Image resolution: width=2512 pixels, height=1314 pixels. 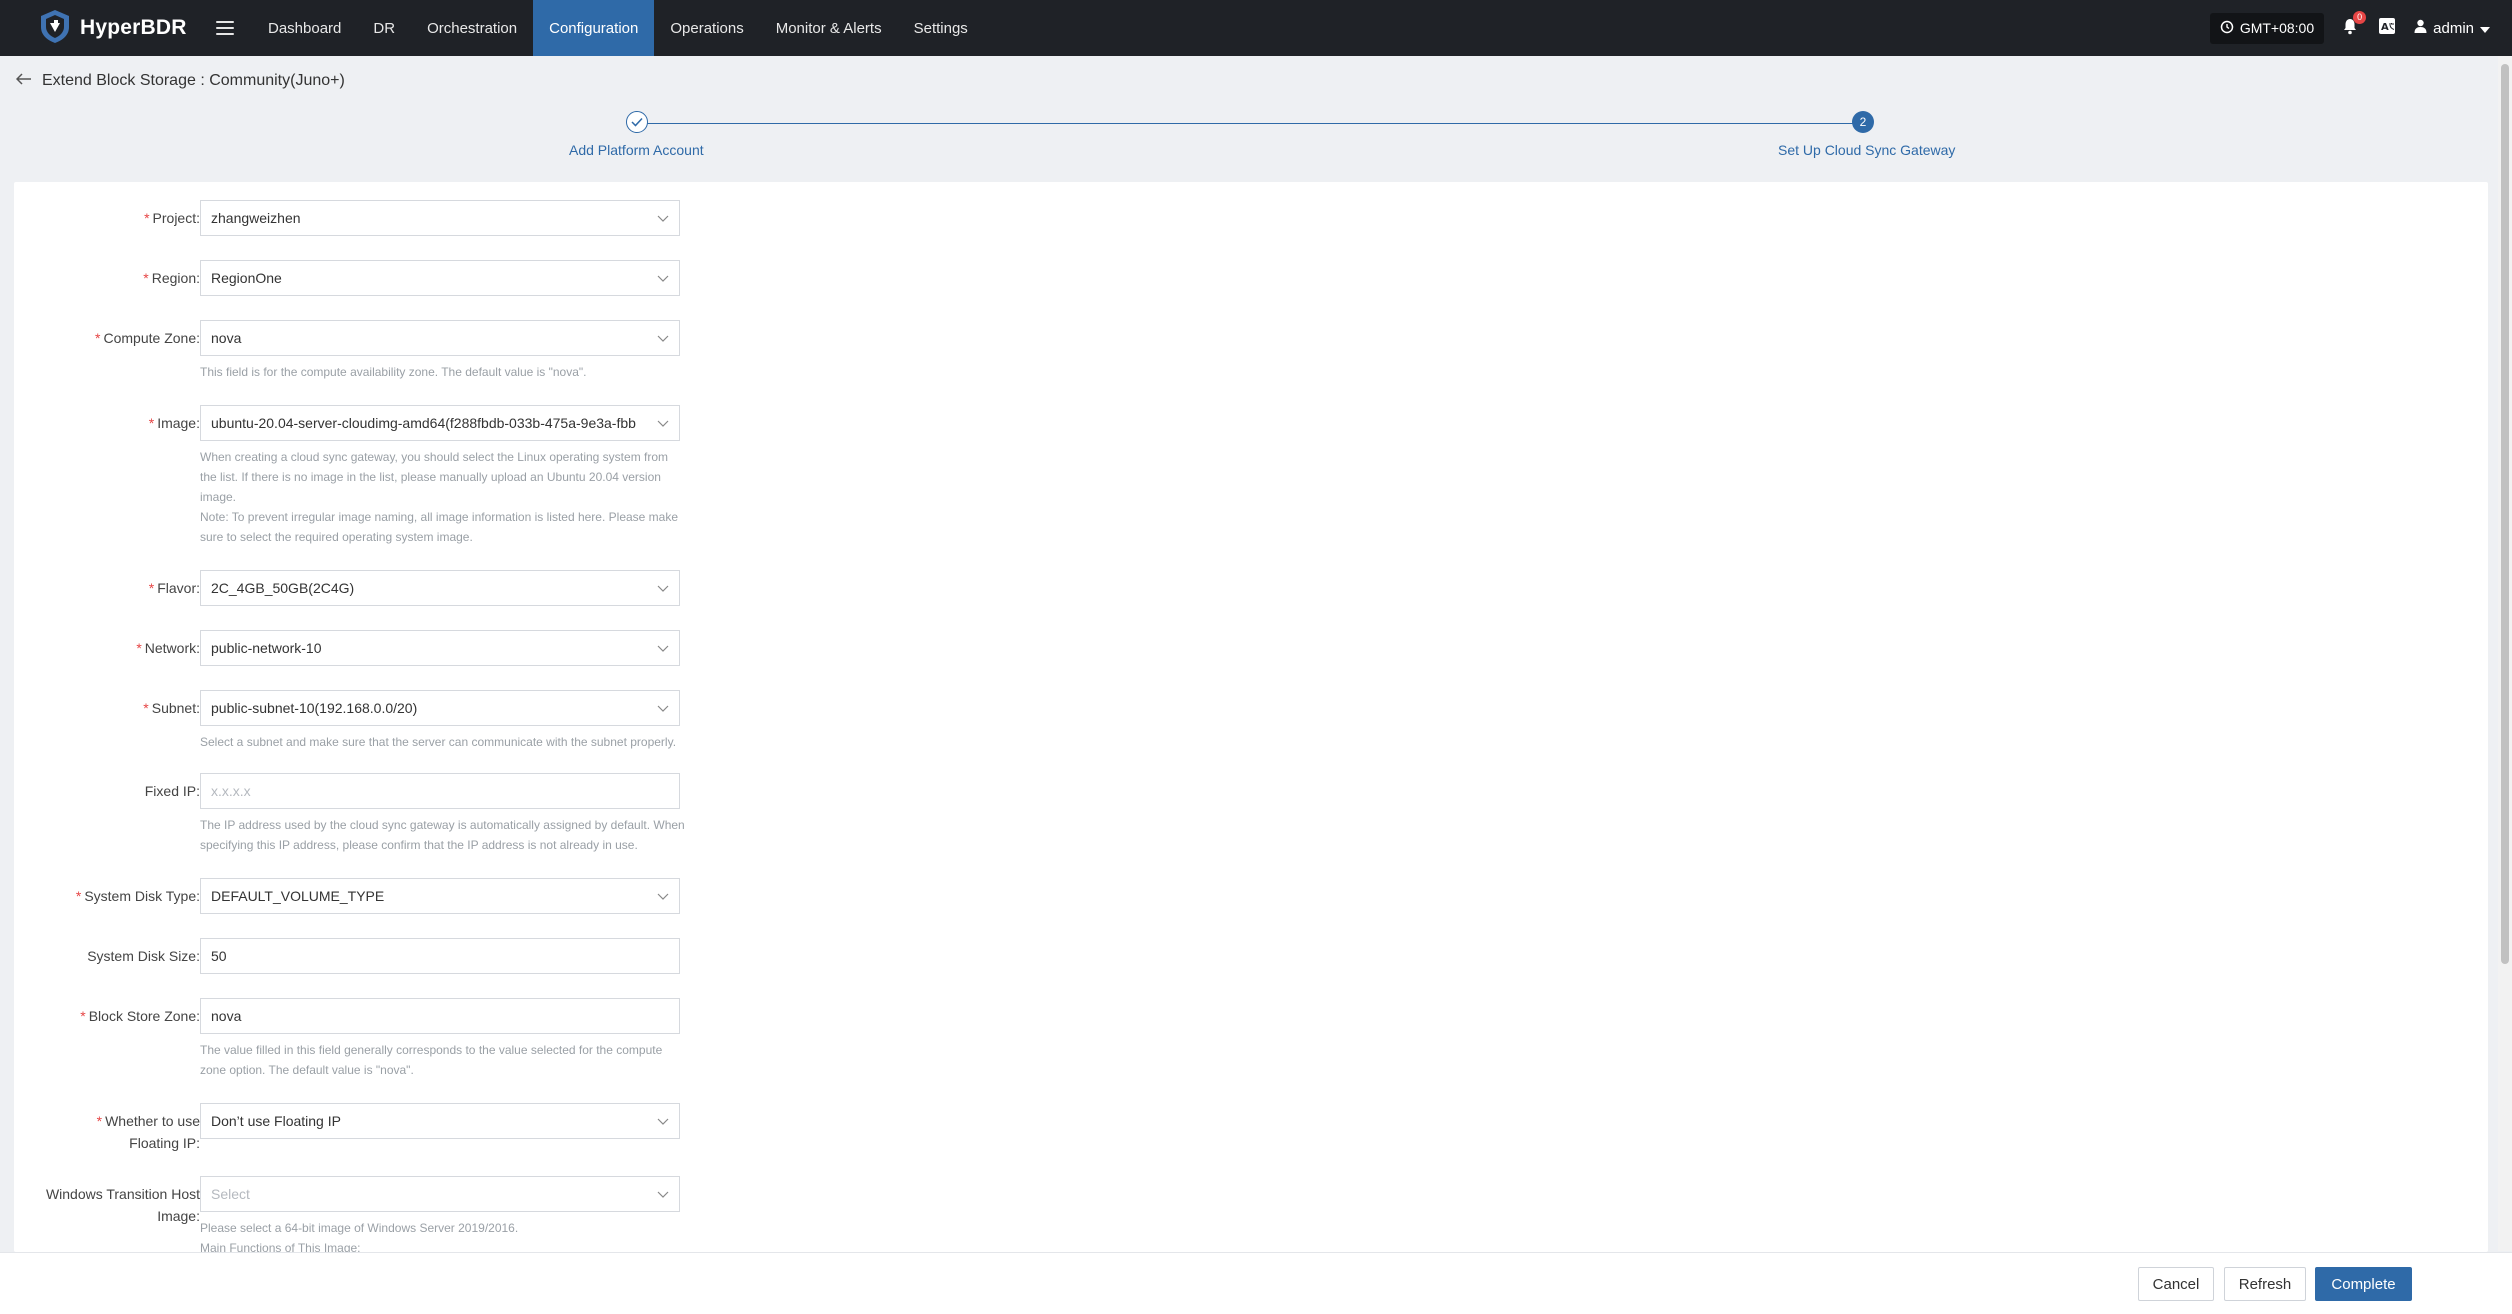 What do you see at coordinates (440, 278) in the screenshot?
I see `region-select: RegionOne` at bounding box center [440, 278].